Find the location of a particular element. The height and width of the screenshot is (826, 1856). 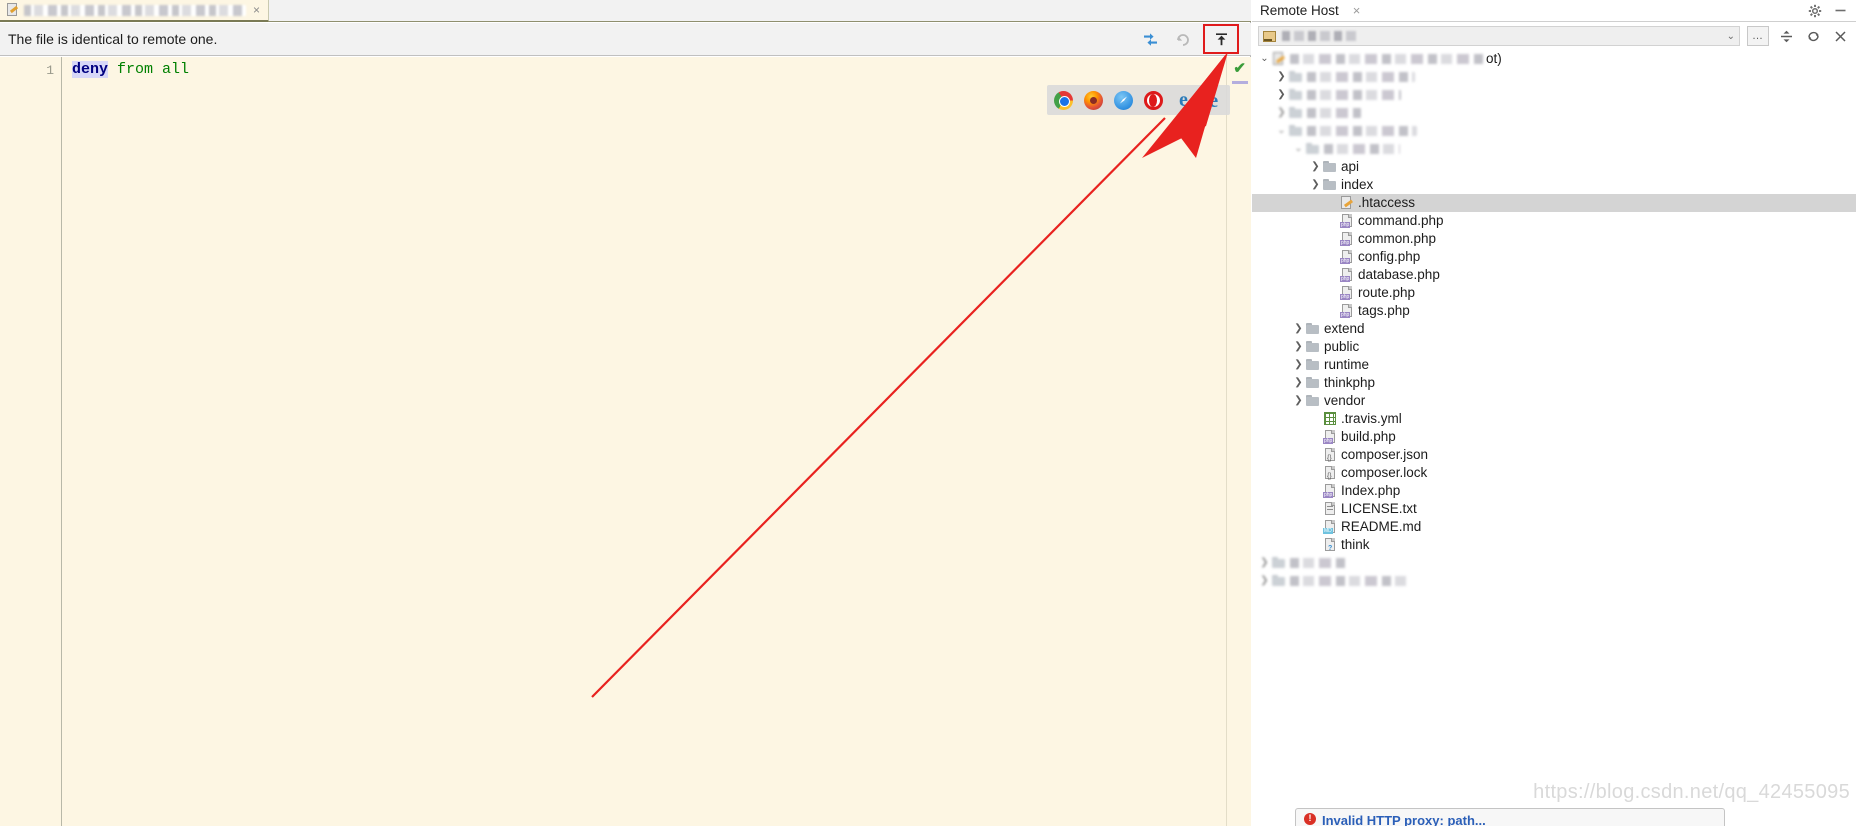

tree-row: ❯ extend is located at coordinates (1554, 329).